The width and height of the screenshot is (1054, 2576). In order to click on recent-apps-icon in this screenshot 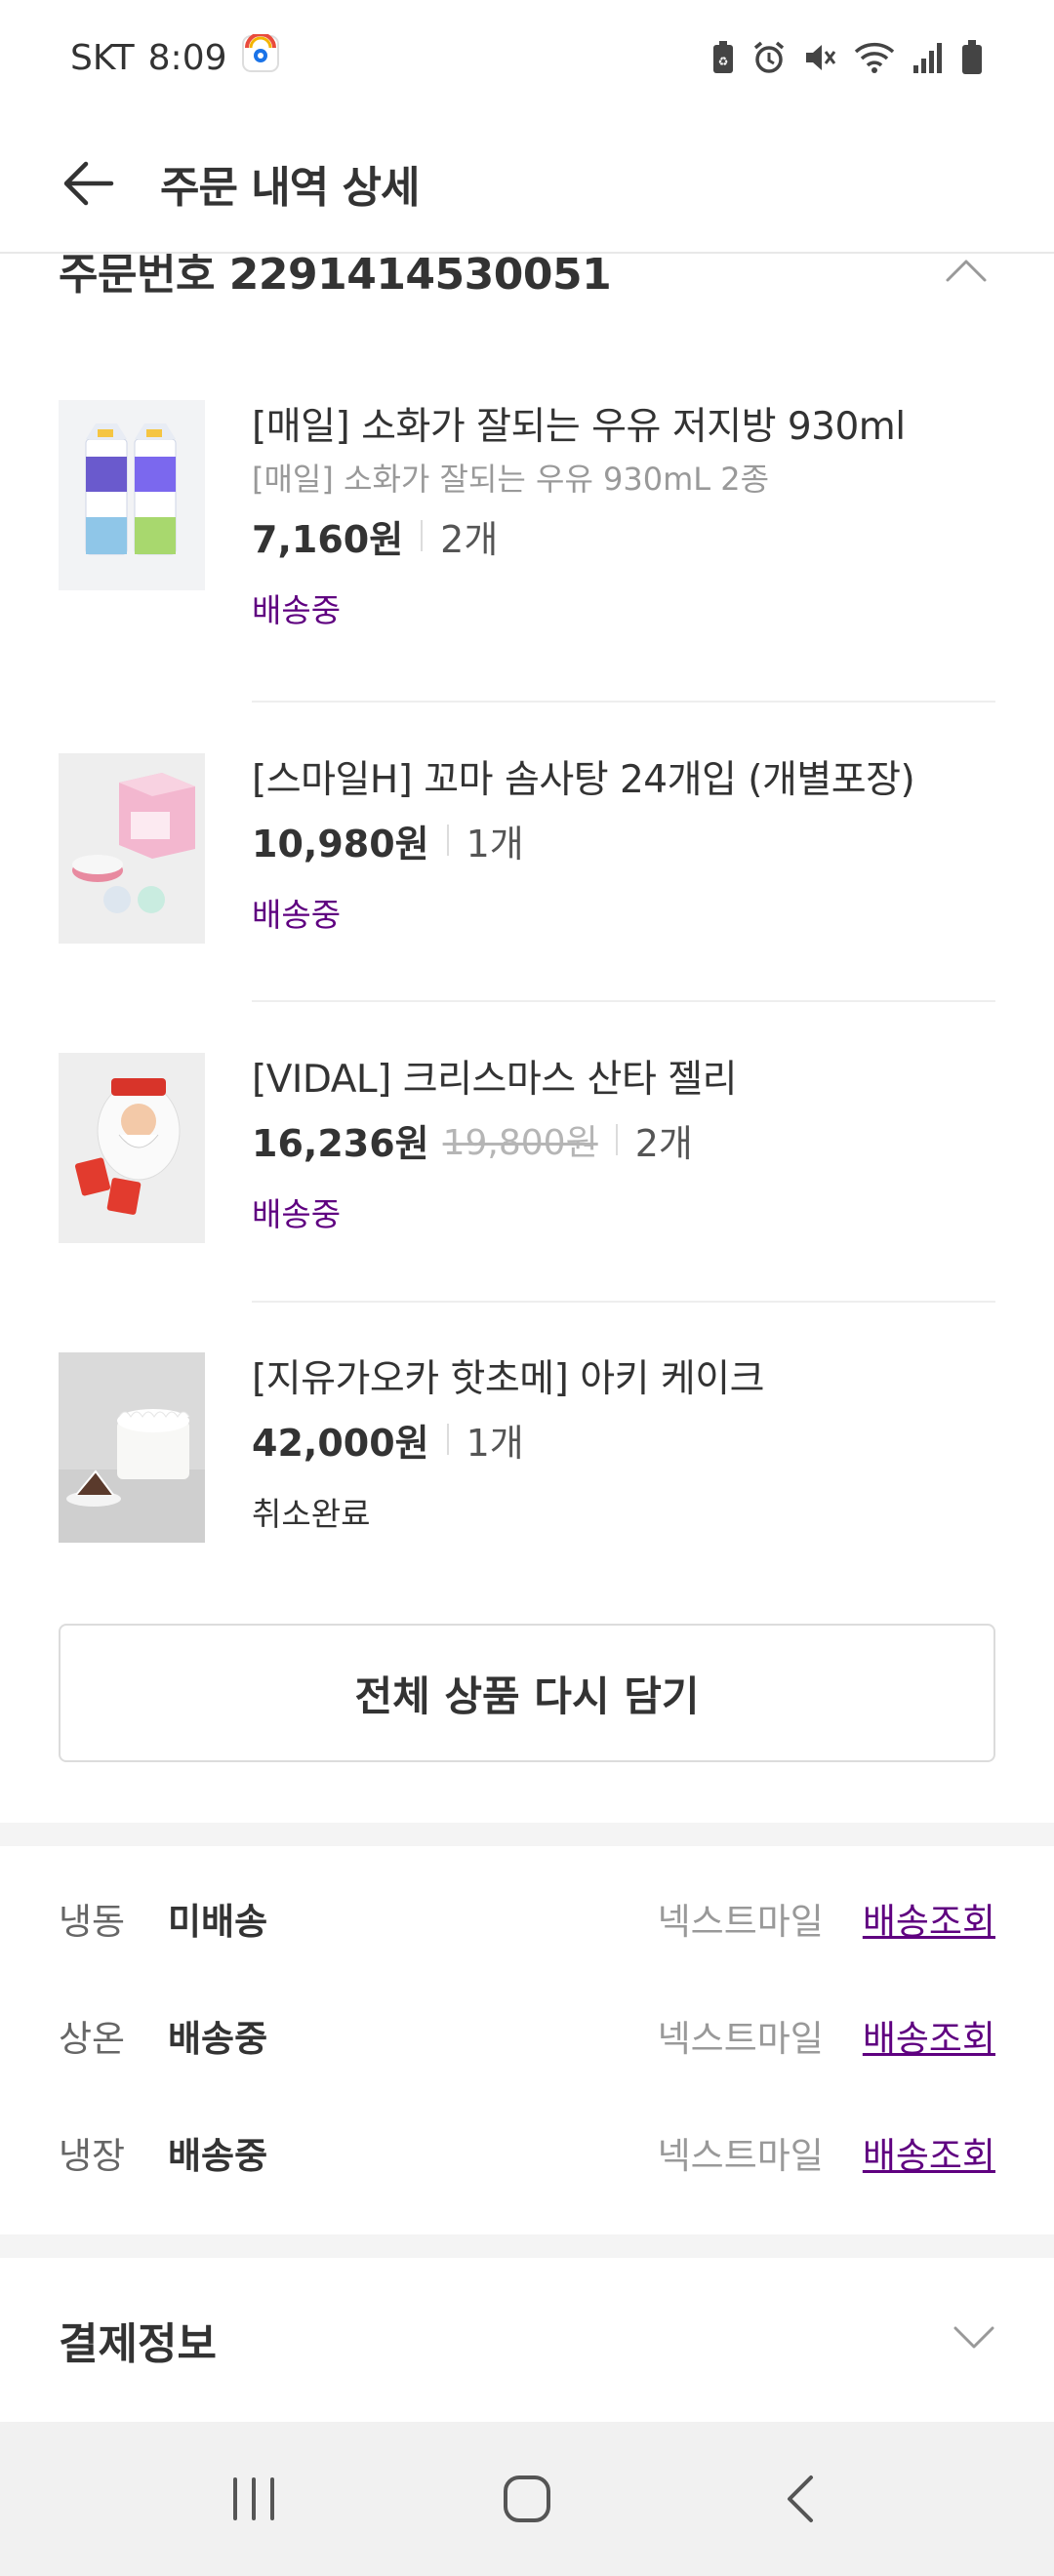, I will do `click(253, 2498)`.